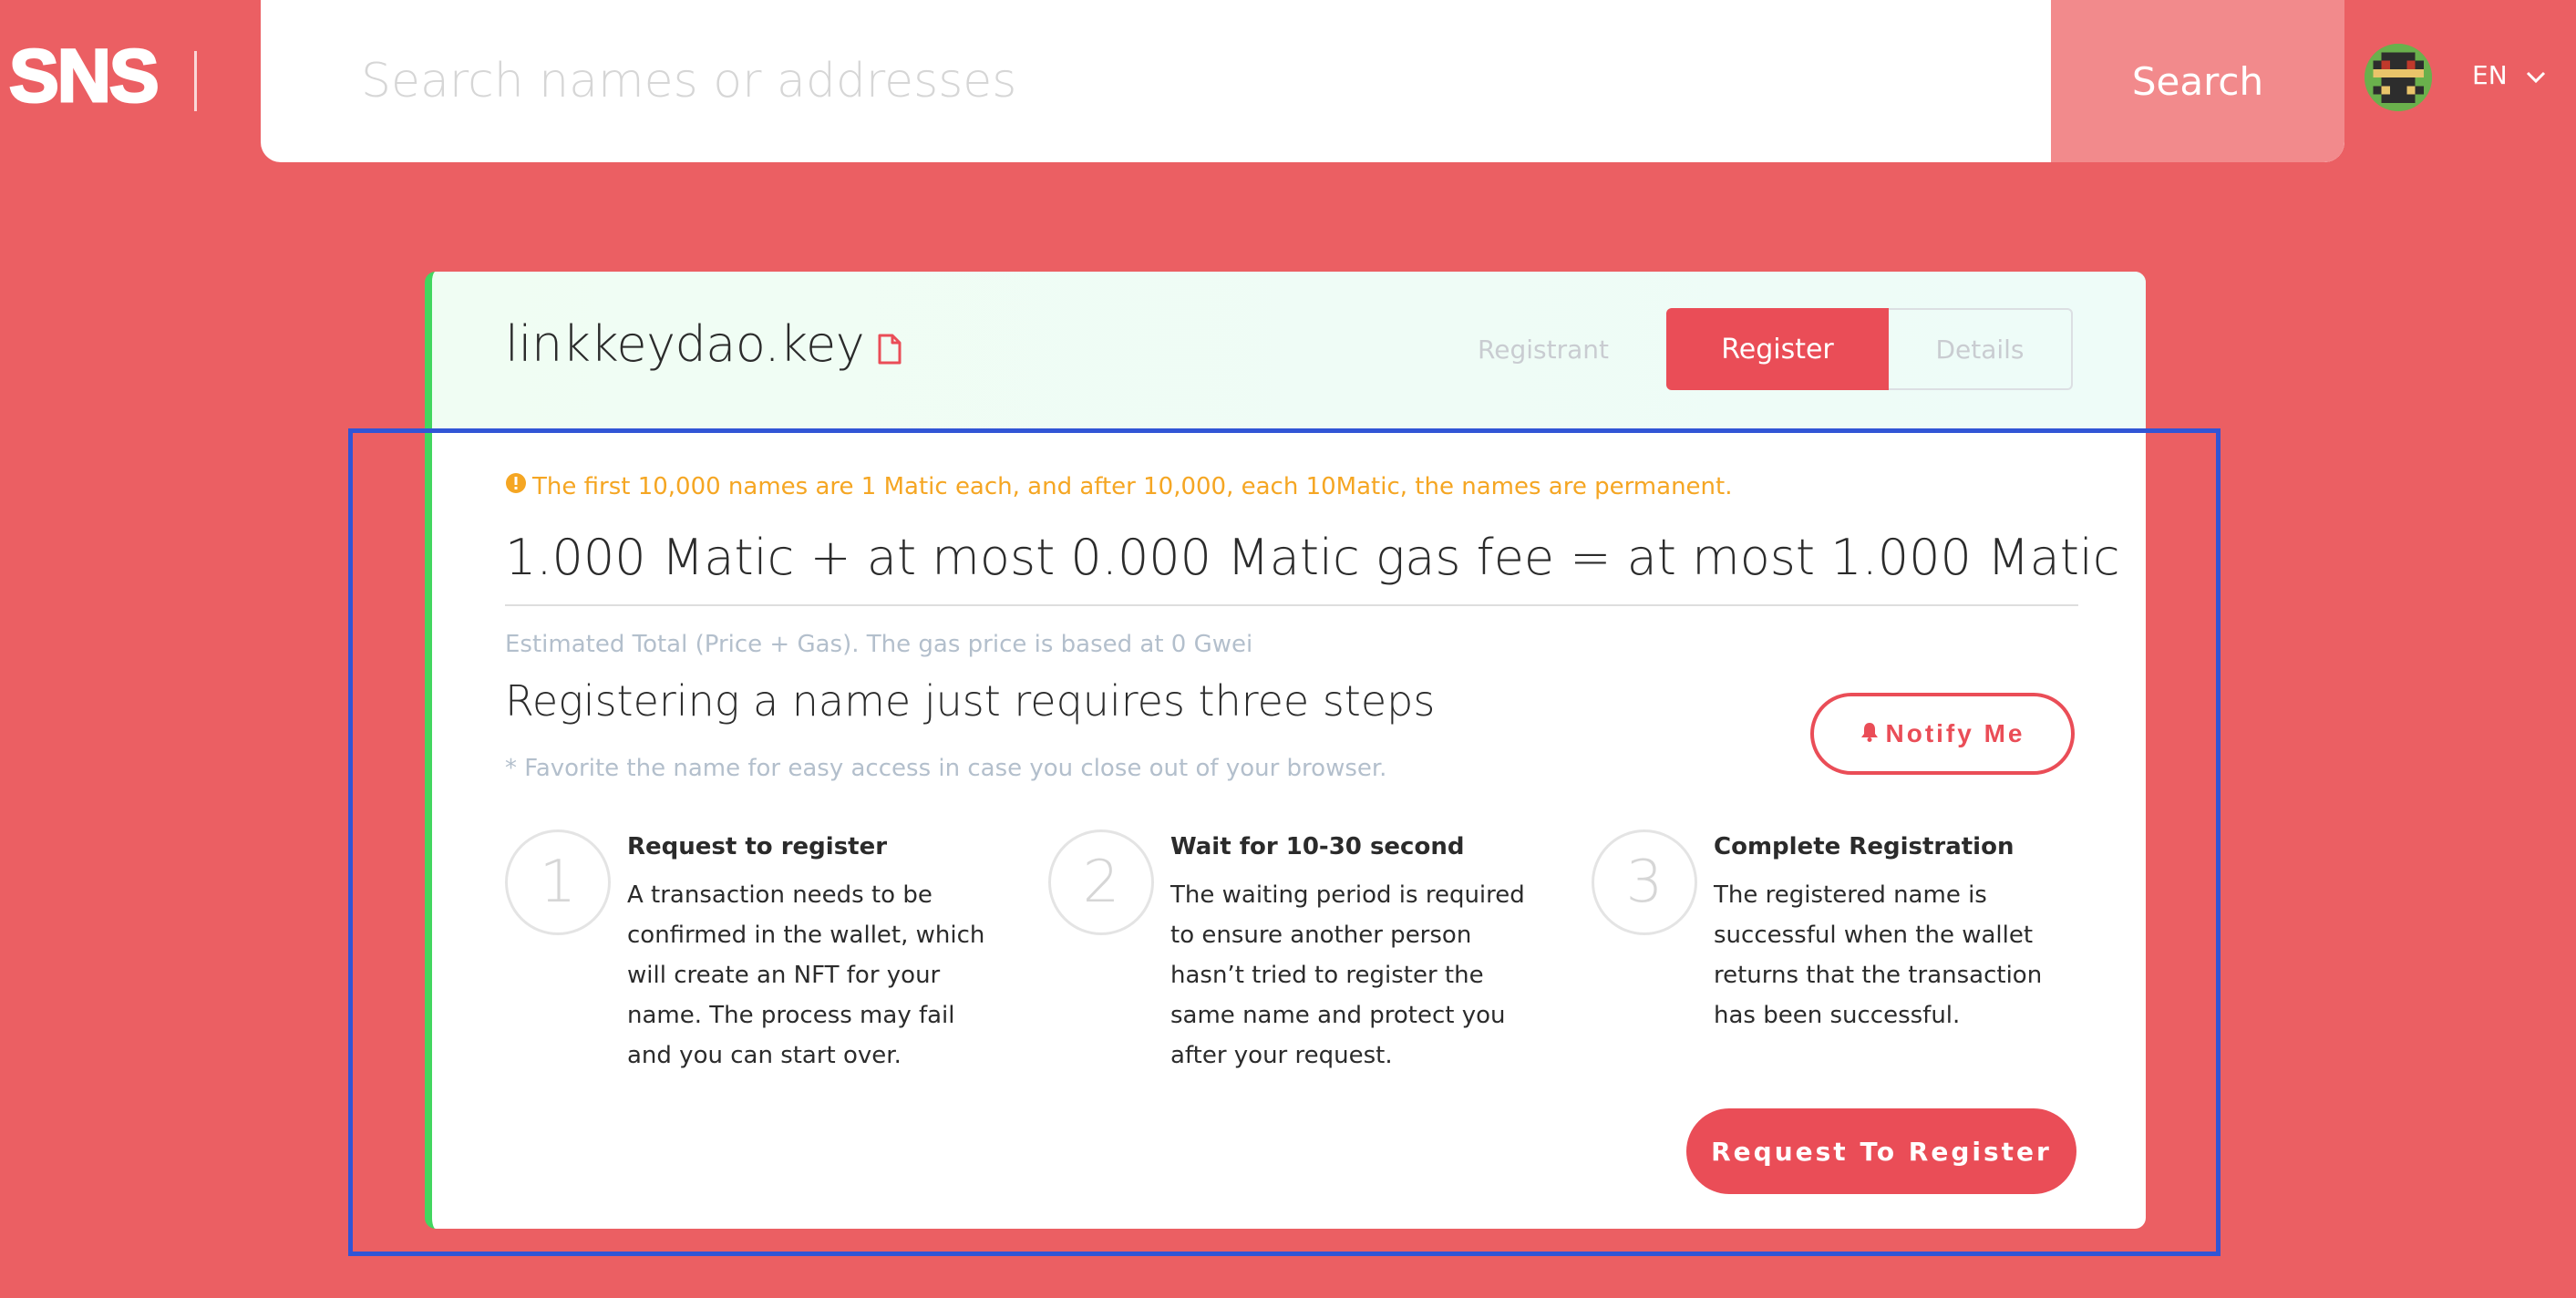 Image resolution: width=2576 pixels, height=1298 pixels. I want to click on copy-document-icon, so click(889, 347).